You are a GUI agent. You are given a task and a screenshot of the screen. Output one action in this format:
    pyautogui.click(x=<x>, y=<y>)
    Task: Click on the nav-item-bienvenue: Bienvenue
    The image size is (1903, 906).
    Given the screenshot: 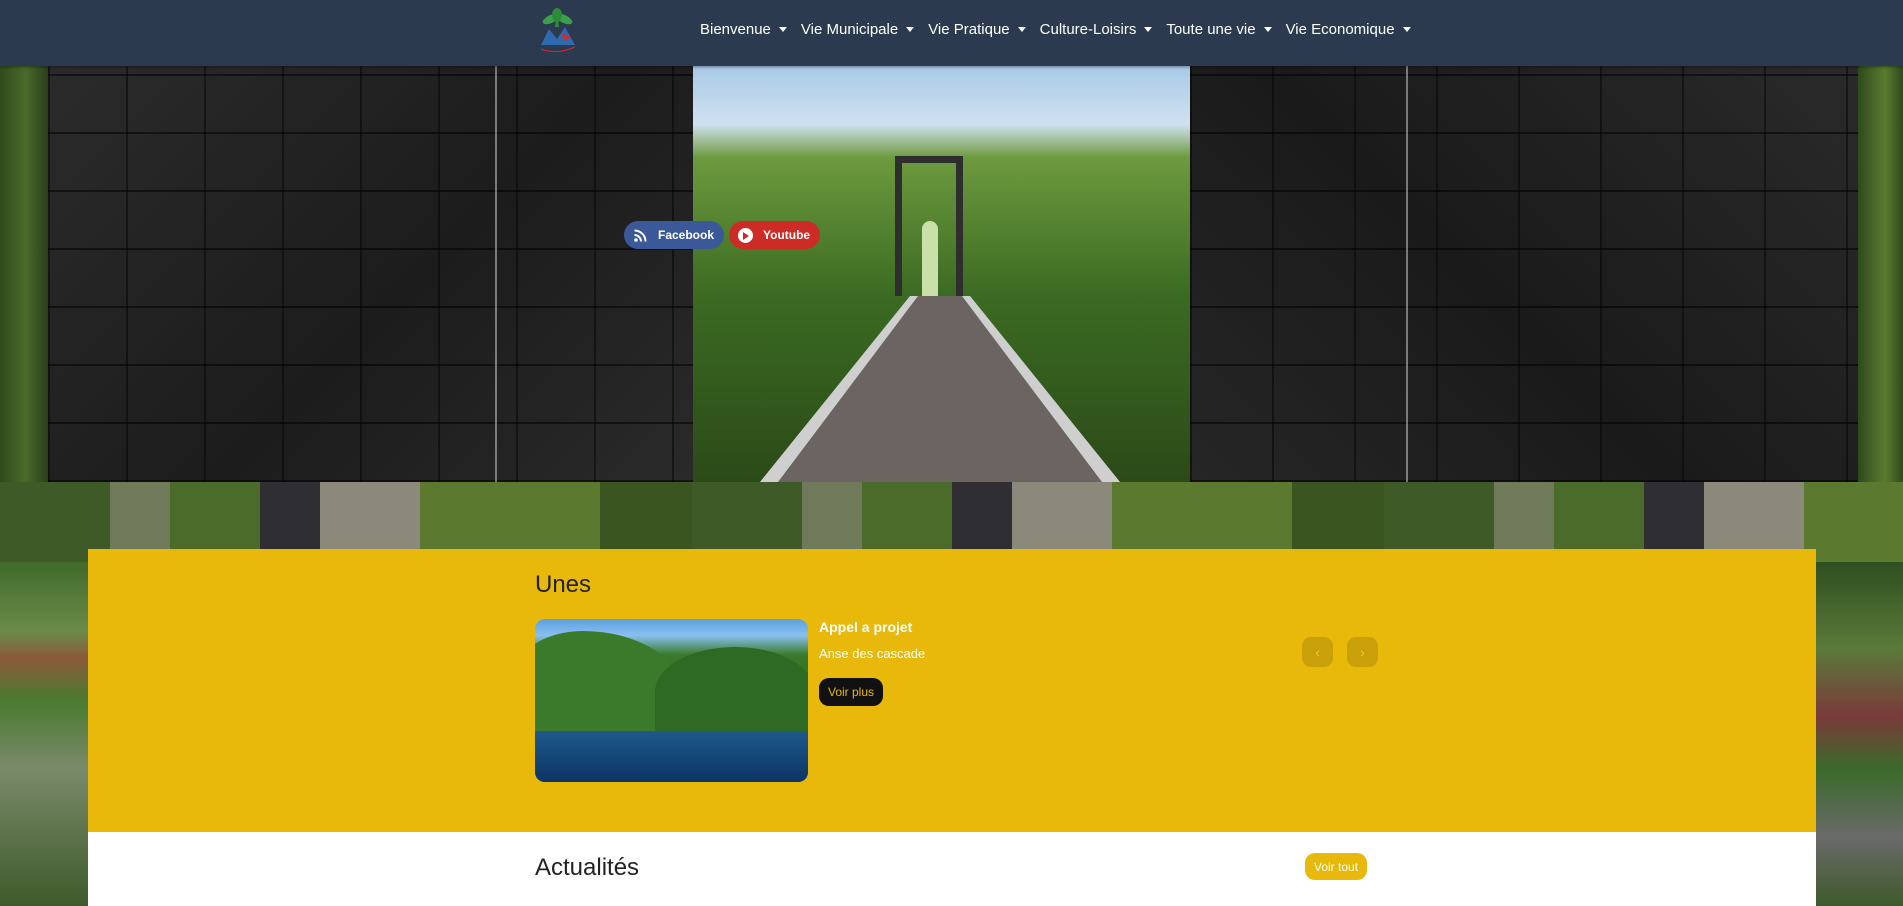 What is the action you would take?
    pyautogui.click(x=743, y=29)
    